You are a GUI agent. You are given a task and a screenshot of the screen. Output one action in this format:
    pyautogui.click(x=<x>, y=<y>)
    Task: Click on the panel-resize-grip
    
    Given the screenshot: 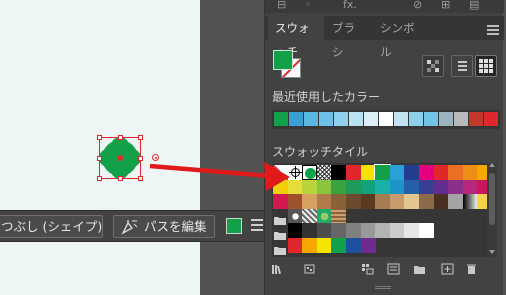 What is the action you would take?
    pyautogui.click(x=383, y=288)
    